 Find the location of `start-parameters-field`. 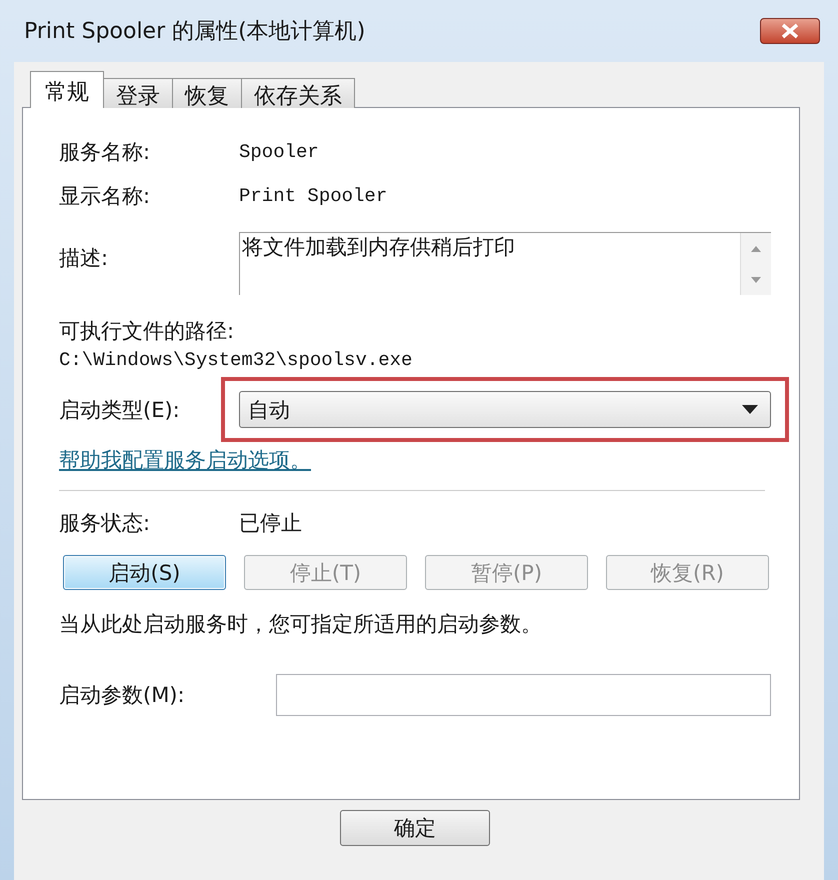

start-parameters-field is located at coordinates (523, 695).